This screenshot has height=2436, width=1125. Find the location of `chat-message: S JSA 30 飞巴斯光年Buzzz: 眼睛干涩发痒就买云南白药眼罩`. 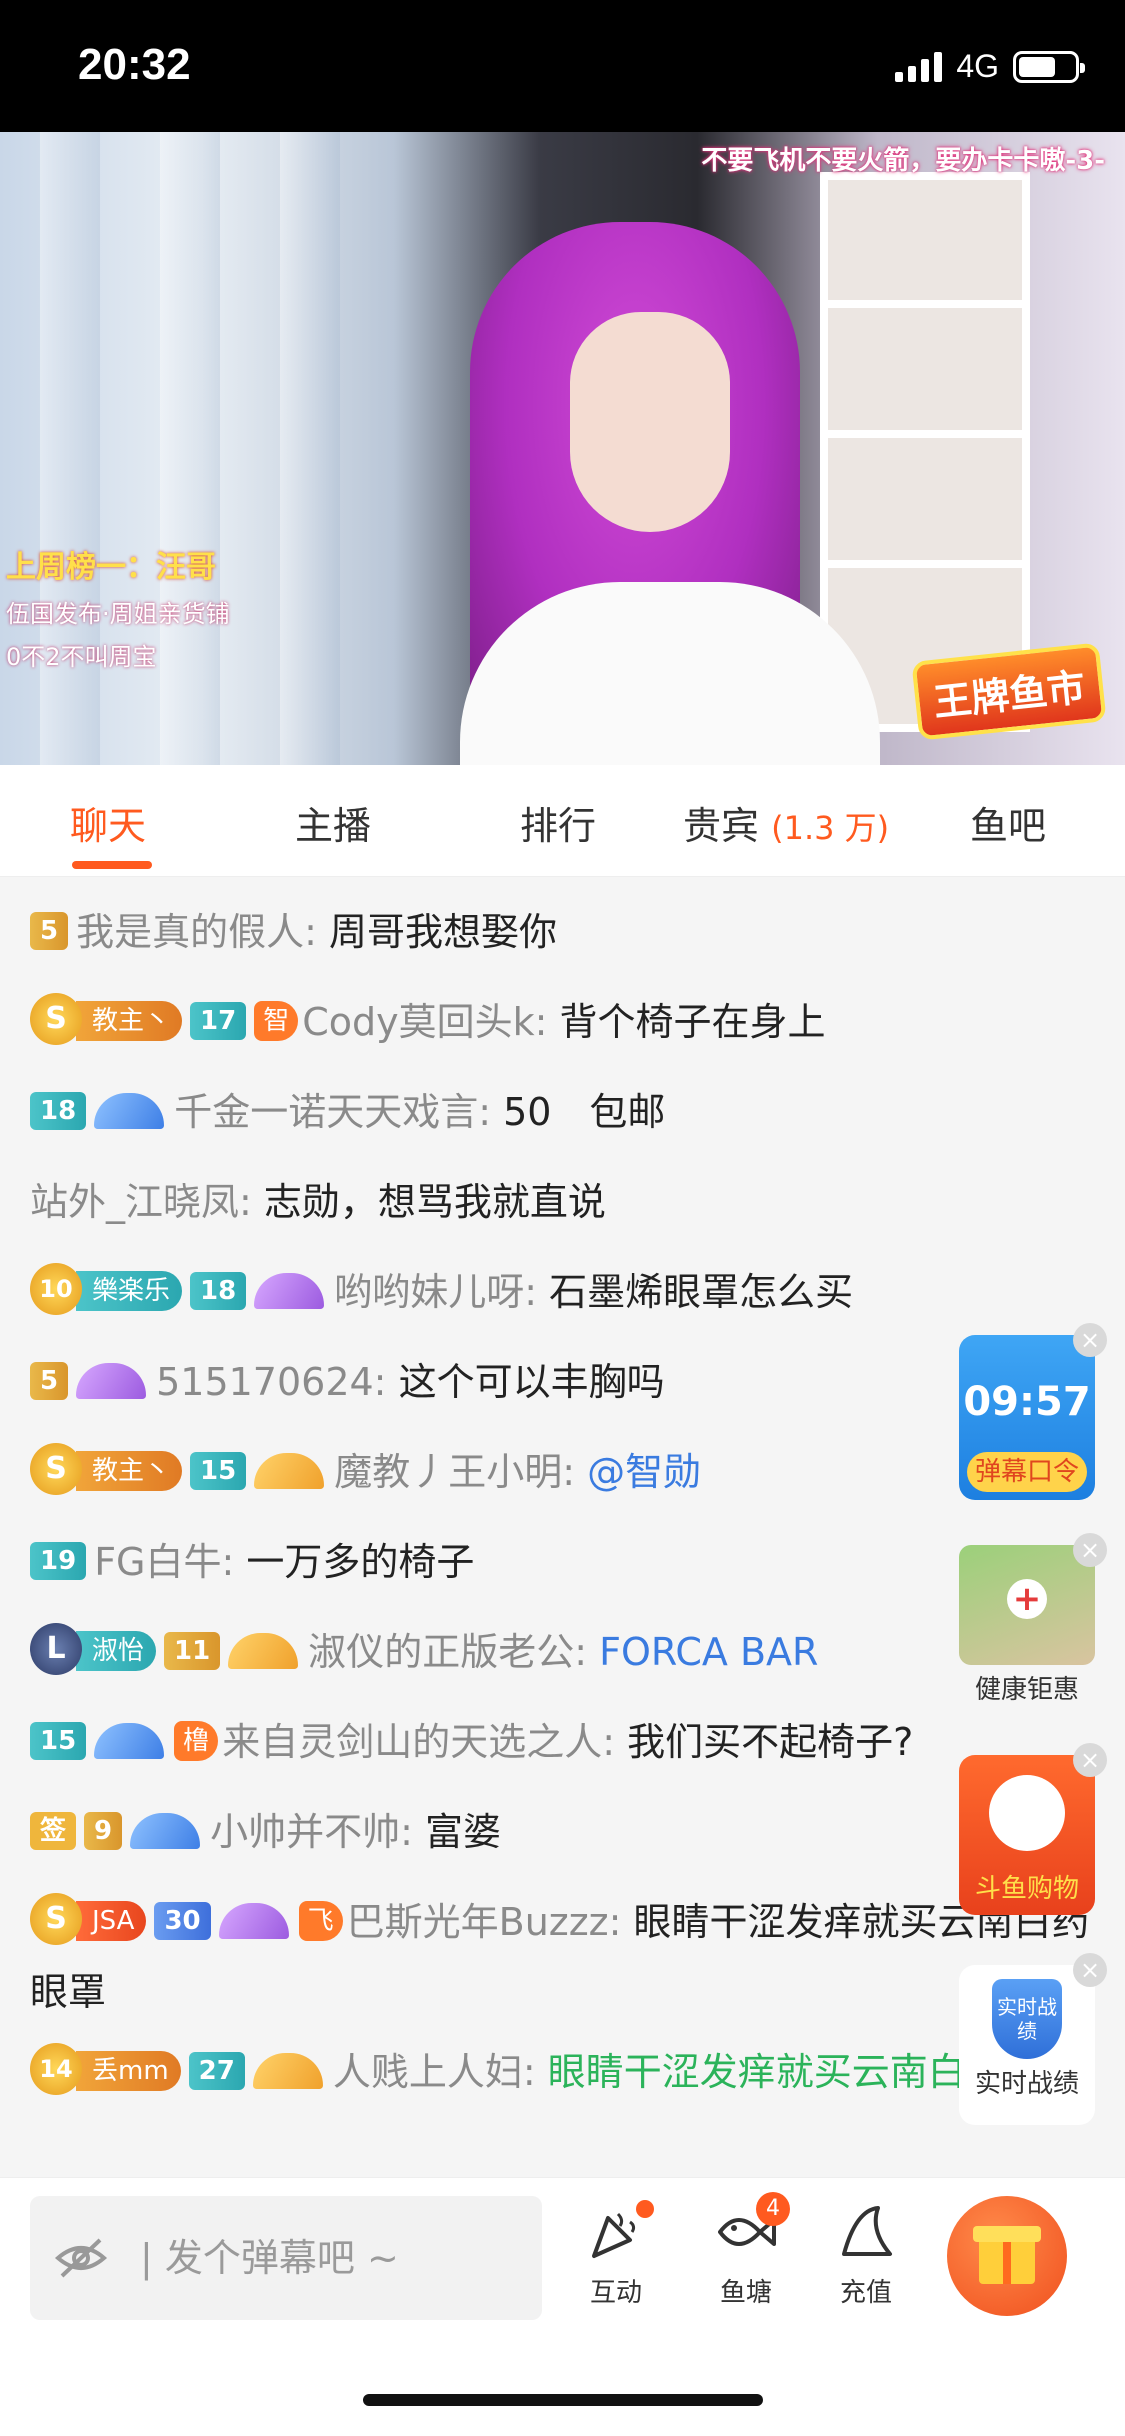

chat-message: S JSA 30 飞巴斯光年Buzzz: 眼睛干涩发痒就买云南白药眼罩 is located at coordinates (560, 1957).